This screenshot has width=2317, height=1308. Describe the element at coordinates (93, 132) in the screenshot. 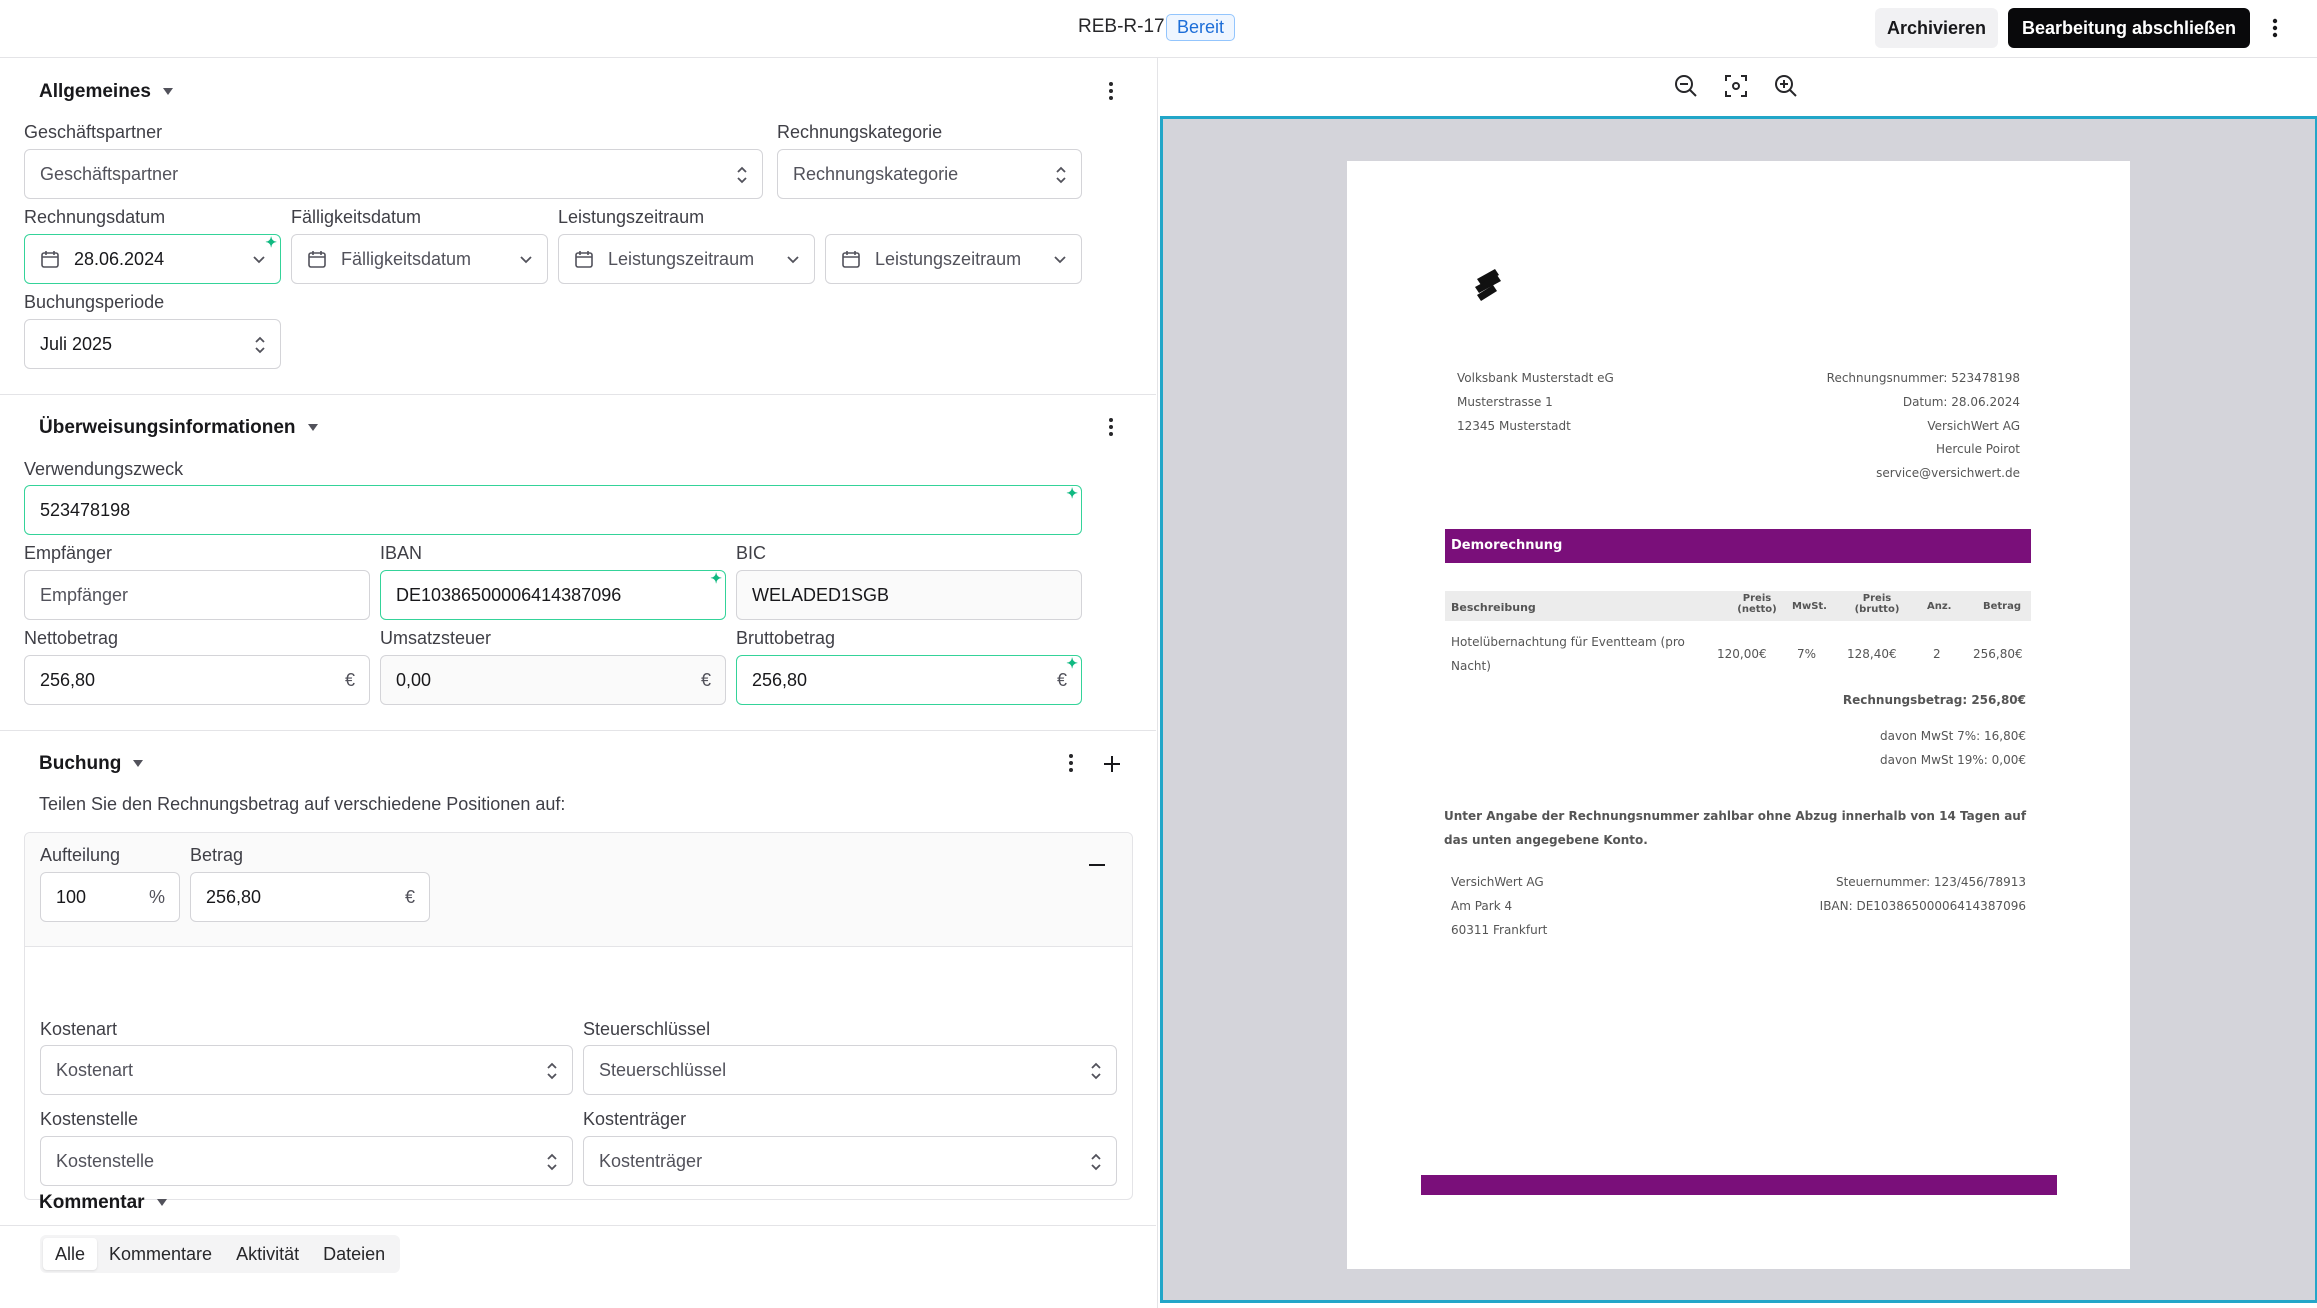

I see `partner-label: Geschäftspartner` at that location.